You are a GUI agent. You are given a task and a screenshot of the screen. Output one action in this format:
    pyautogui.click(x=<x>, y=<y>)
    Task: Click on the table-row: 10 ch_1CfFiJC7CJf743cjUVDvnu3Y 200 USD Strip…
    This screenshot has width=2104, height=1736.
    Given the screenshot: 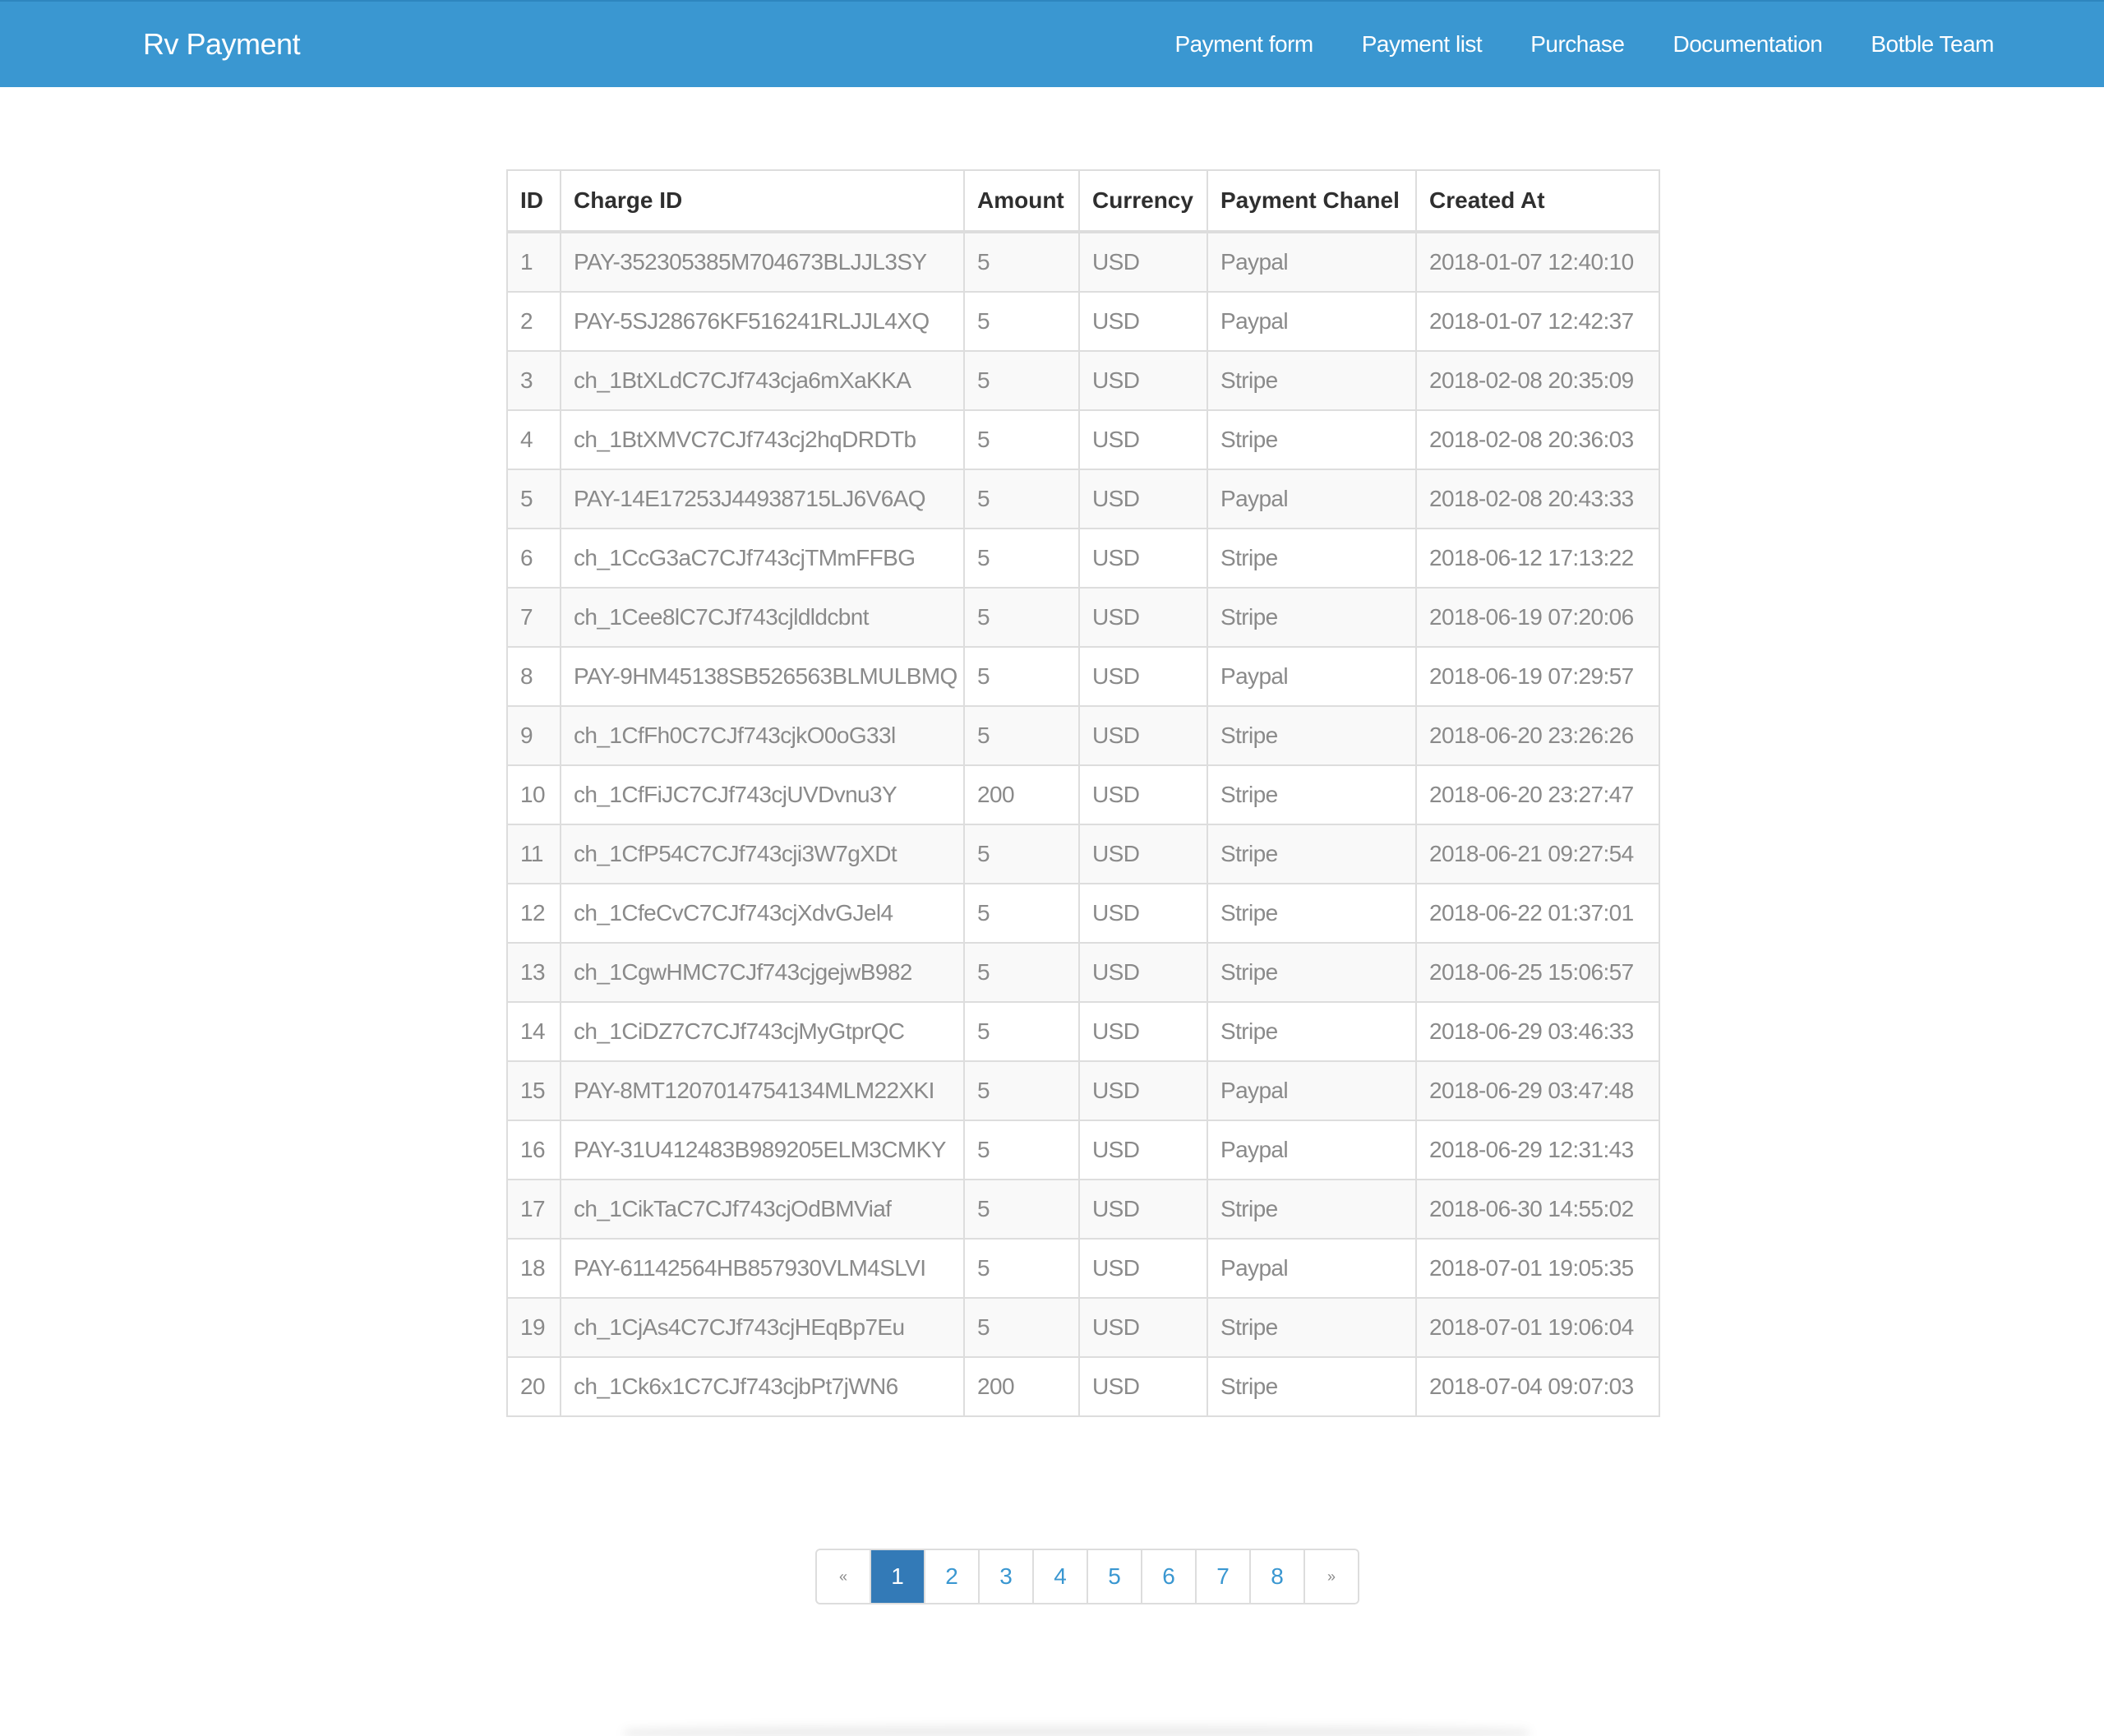 What is the action you would take?
    pyautogui.click(x=1083, y=795)
    